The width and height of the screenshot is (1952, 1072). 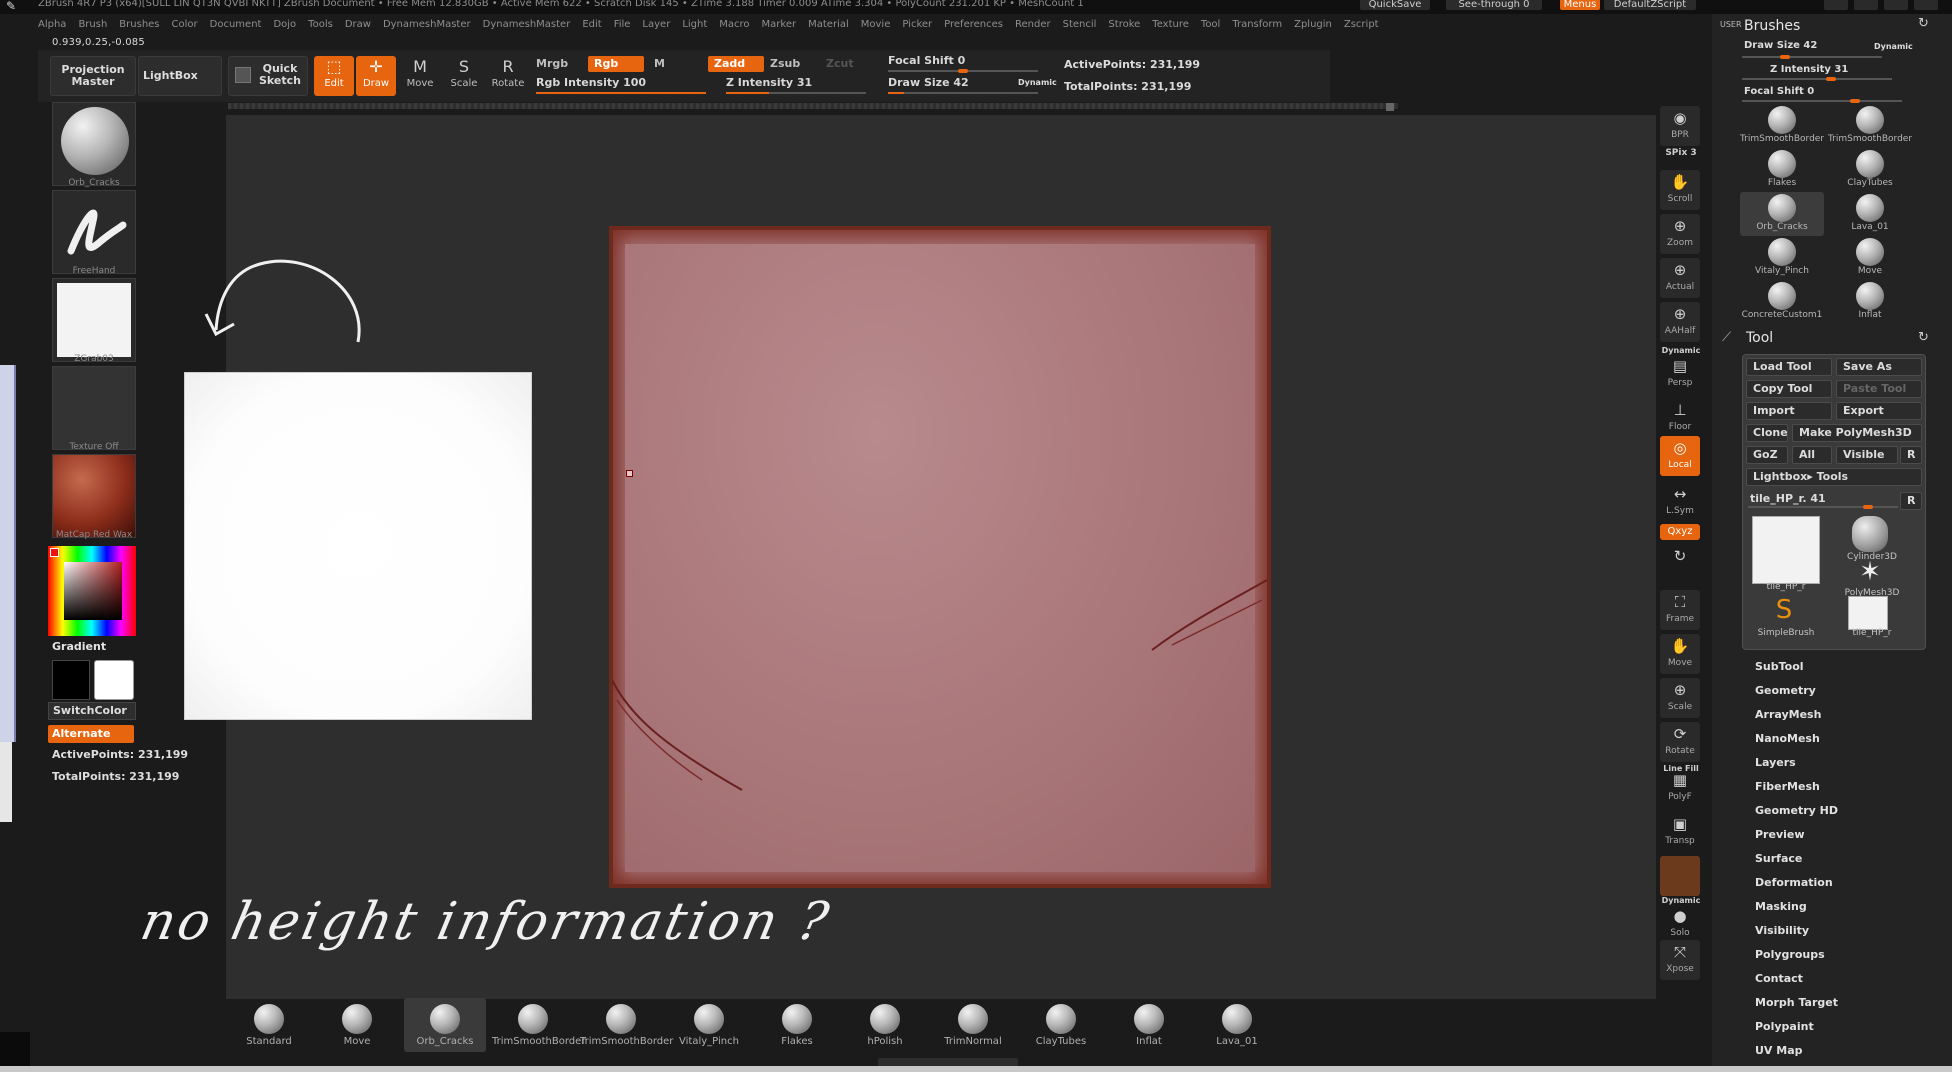 I want to click on palette-brush-vitaly_pinch: Vitaly_Pinch, so click(x=1782, y=258).